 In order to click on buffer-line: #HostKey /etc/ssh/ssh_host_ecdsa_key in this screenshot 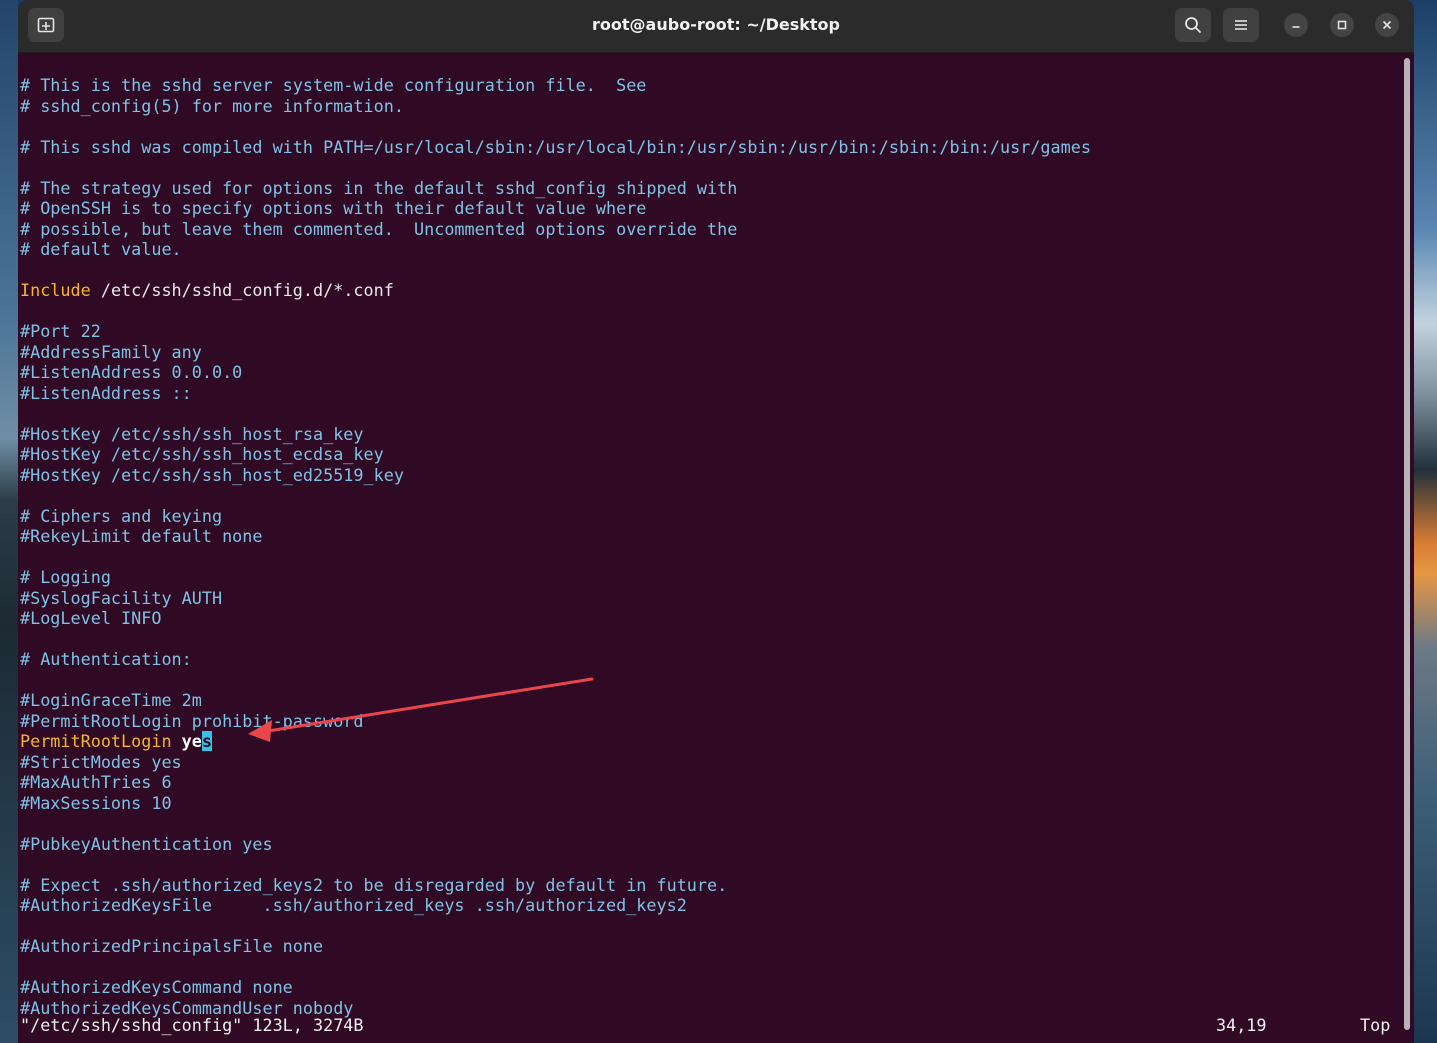, I will do `click(202, 454)`.